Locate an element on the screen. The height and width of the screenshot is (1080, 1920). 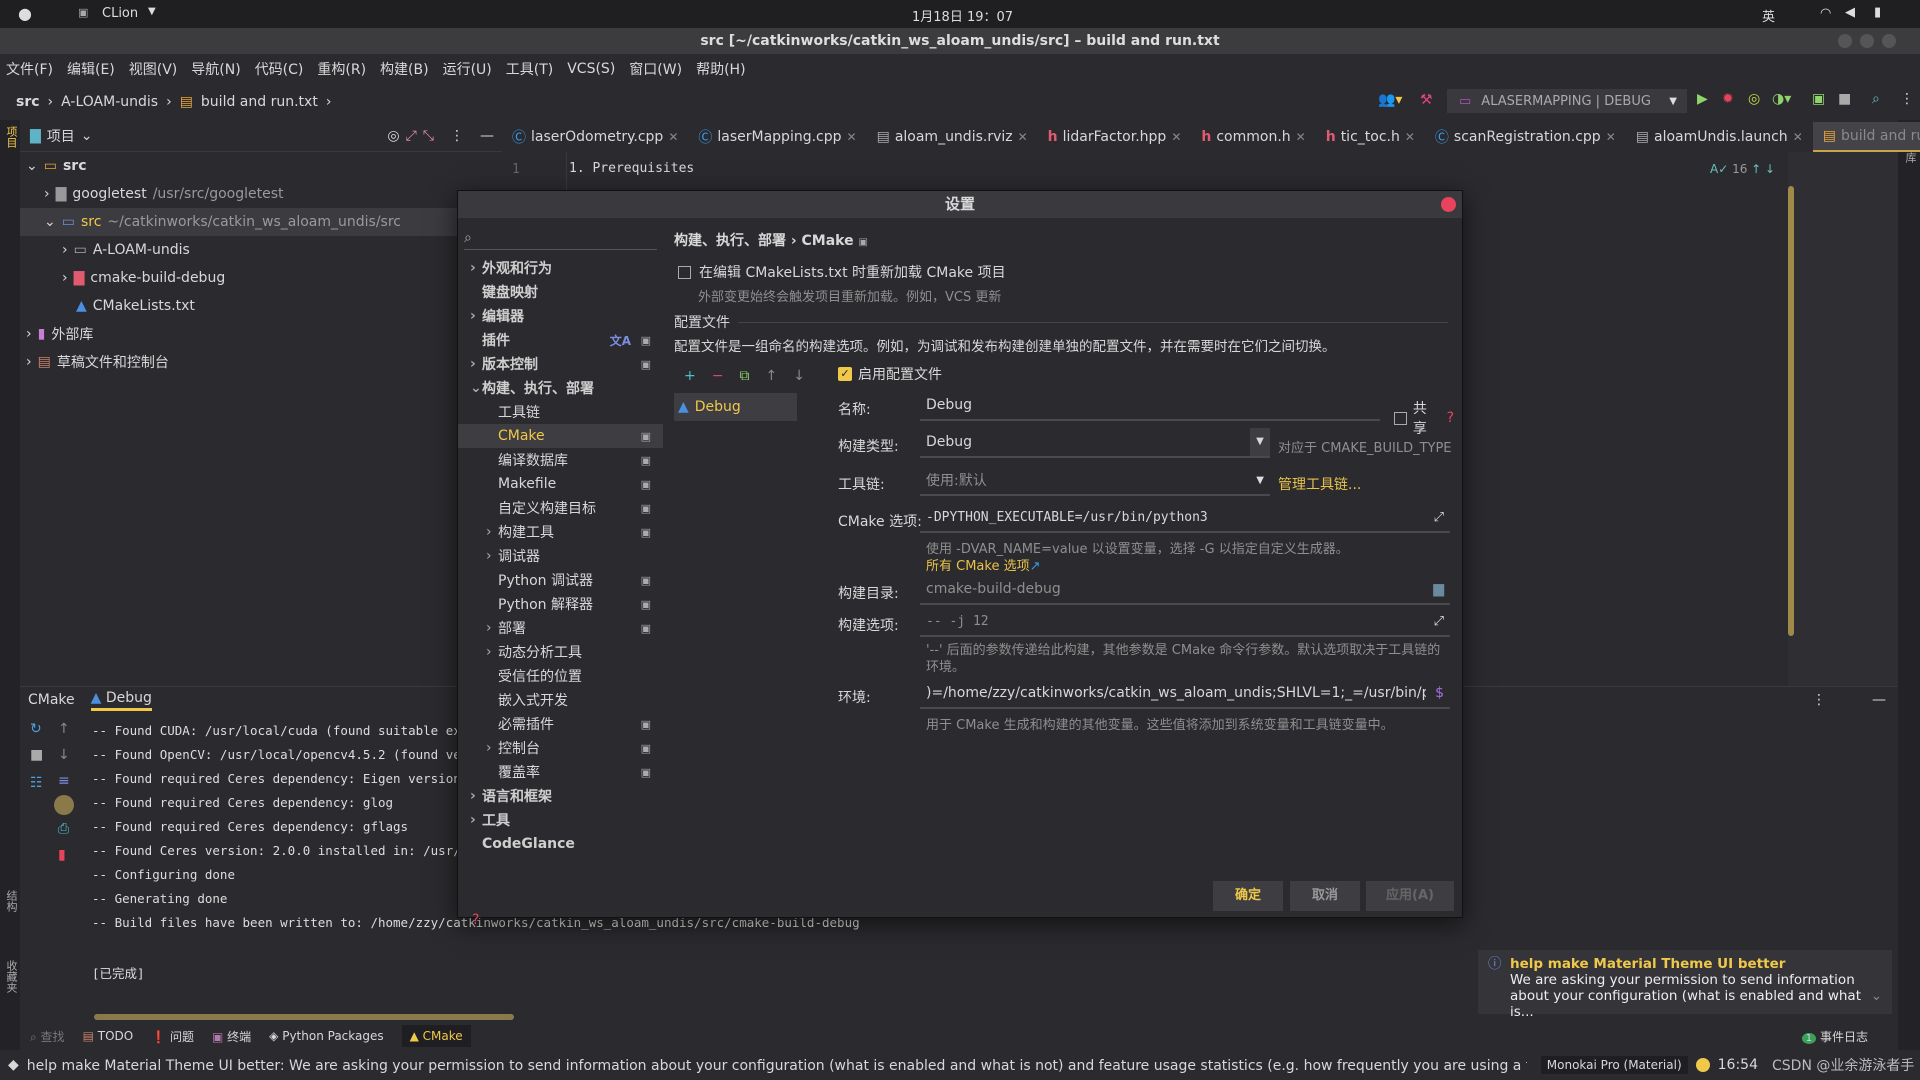
down-arrow-icon: ↓ is located at coordinates (64, 755).